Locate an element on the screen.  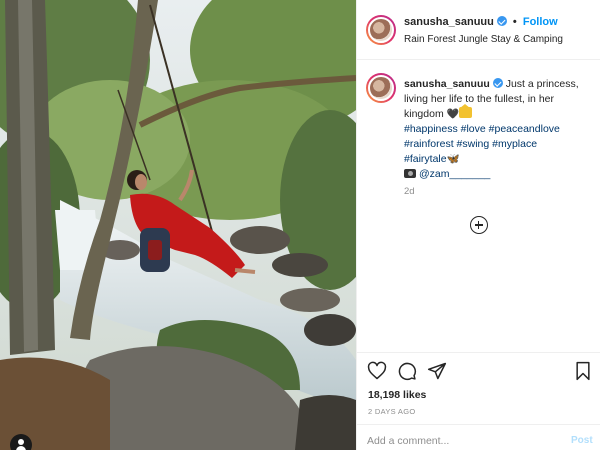
plus-circle-icon is located at coordinates (479, 225).